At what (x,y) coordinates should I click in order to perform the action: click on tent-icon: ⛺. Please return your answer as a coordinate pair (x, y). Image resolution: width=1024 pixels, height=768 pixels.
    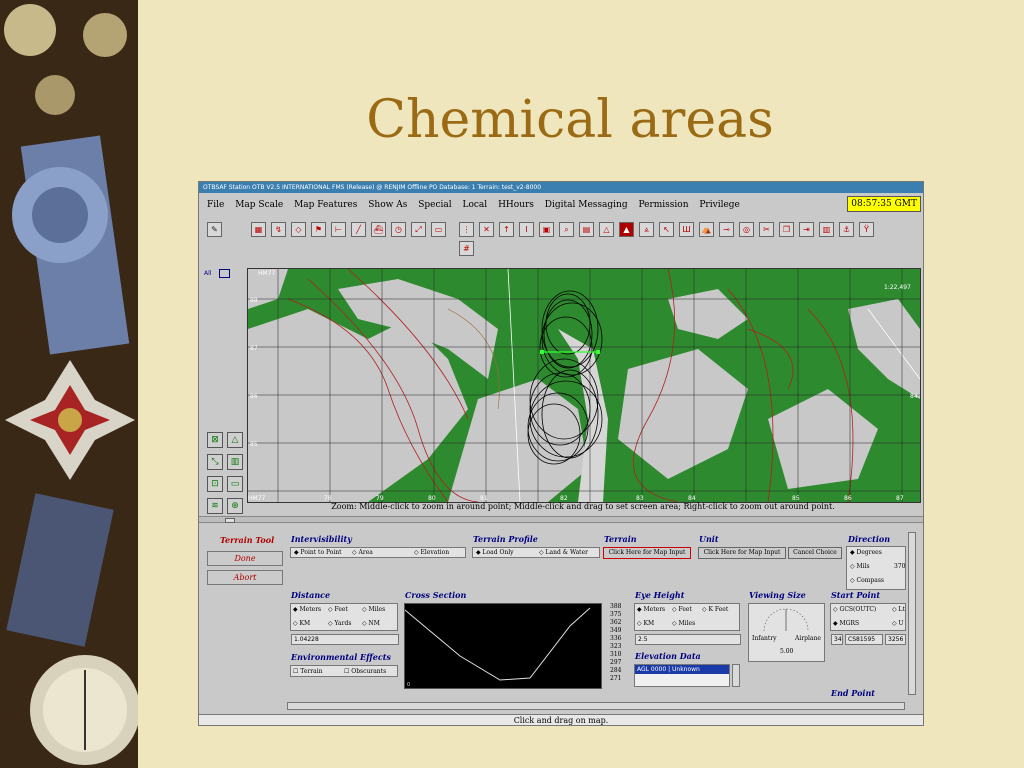
    Looking at the image, I should click on (706, 229).